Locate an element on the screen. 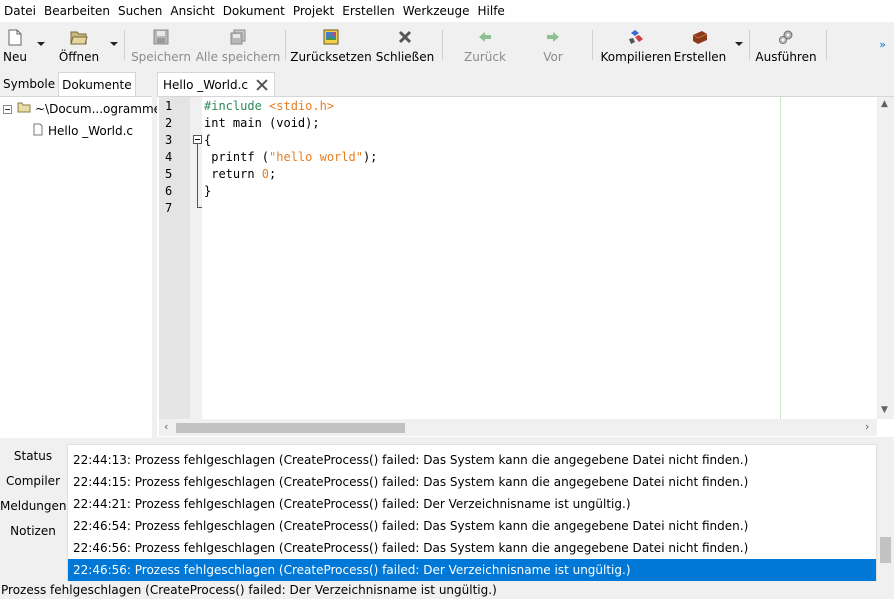 The image size is (894, 599). tree-folder-row: ~\Docum...ogramme is located at coordinates (82, 109).